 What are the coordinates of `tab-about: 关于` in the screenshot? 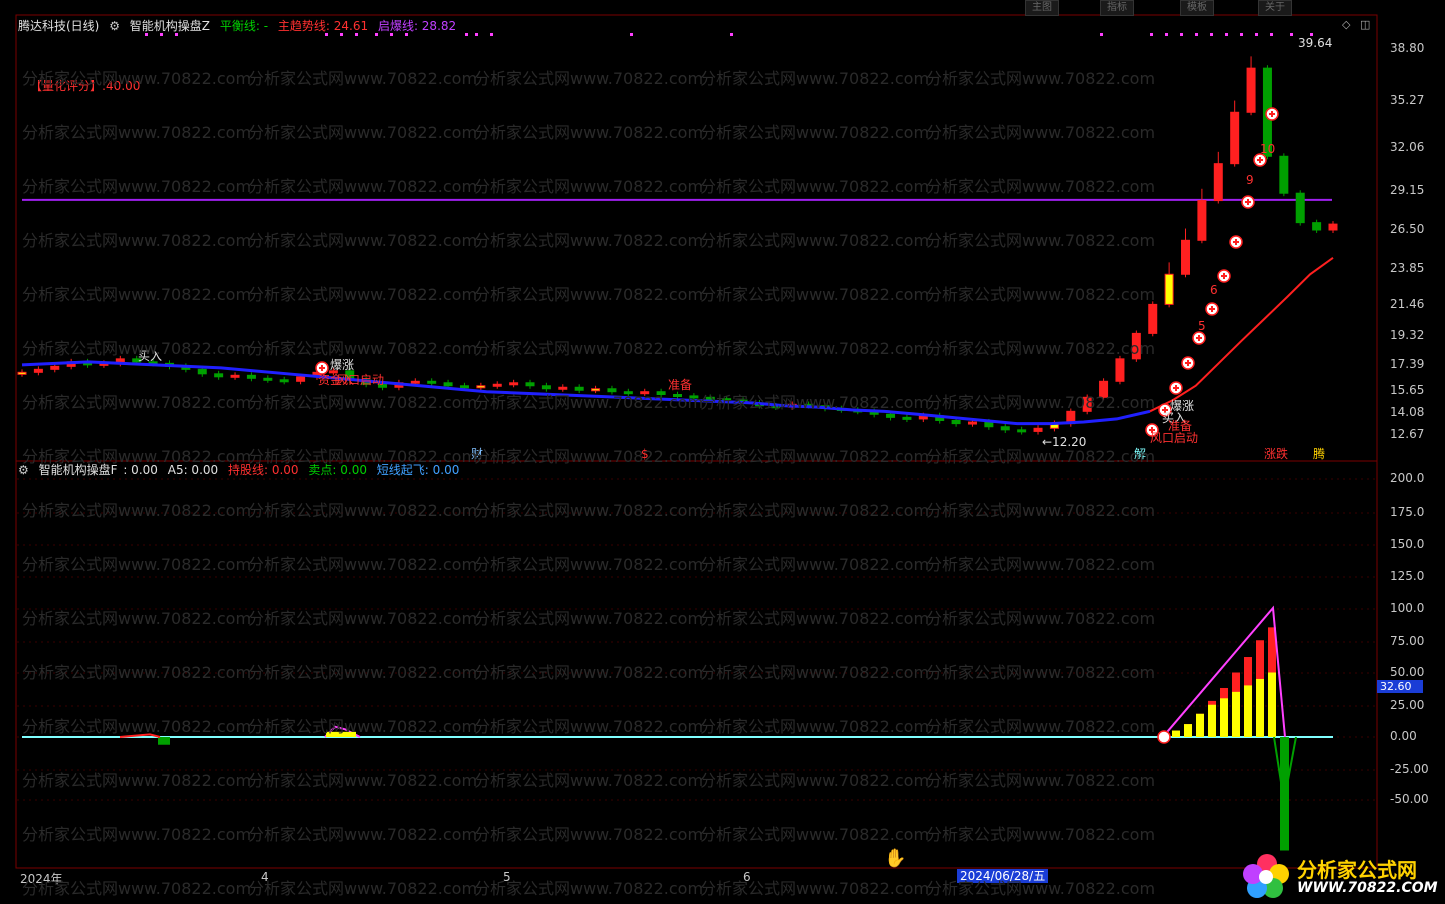 It's located at (1275, 8).